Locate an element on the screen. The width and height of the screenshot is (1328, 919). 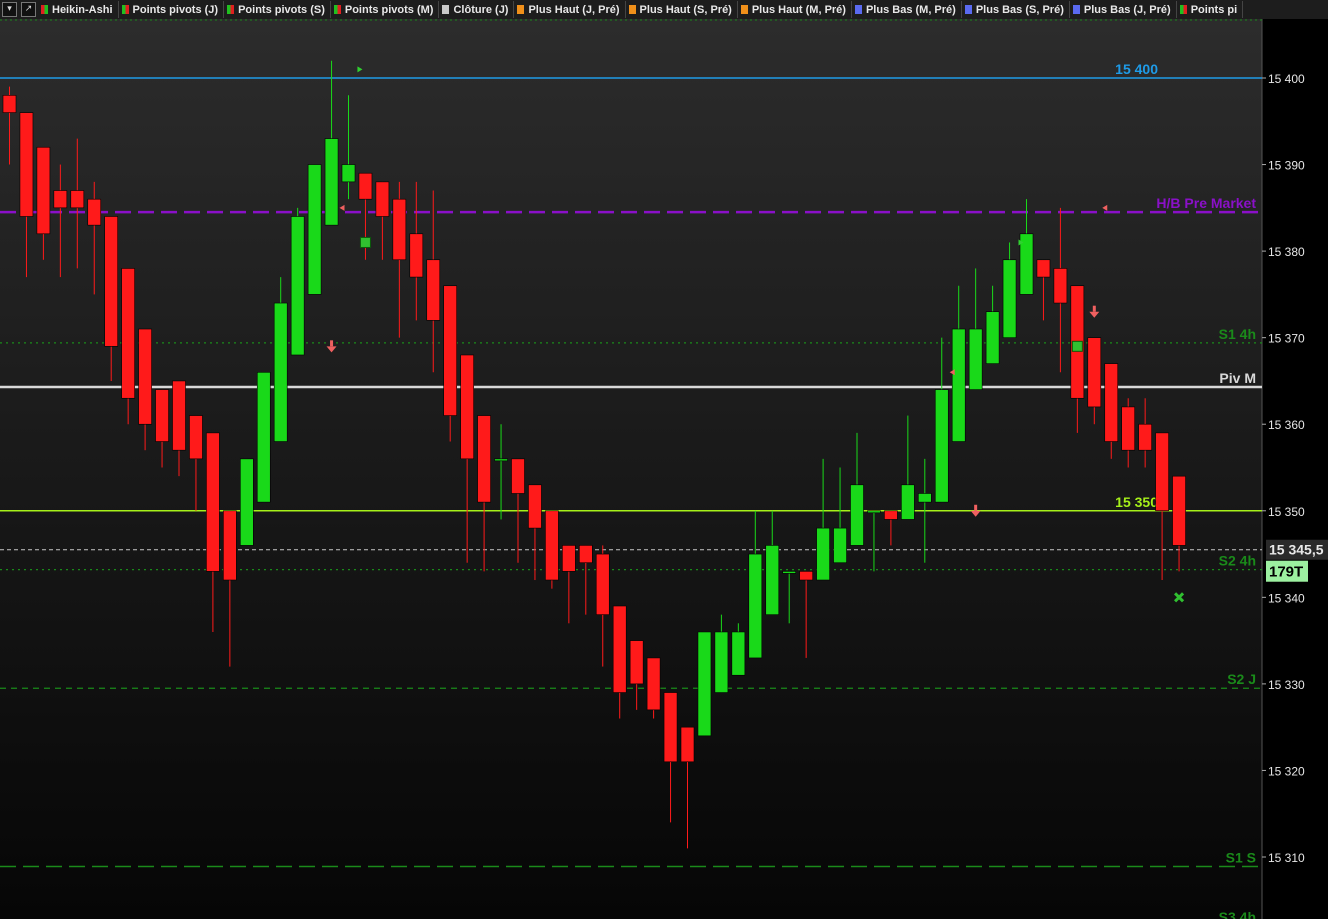
level-label: S2 4h is located at coordinates (1237, 561).